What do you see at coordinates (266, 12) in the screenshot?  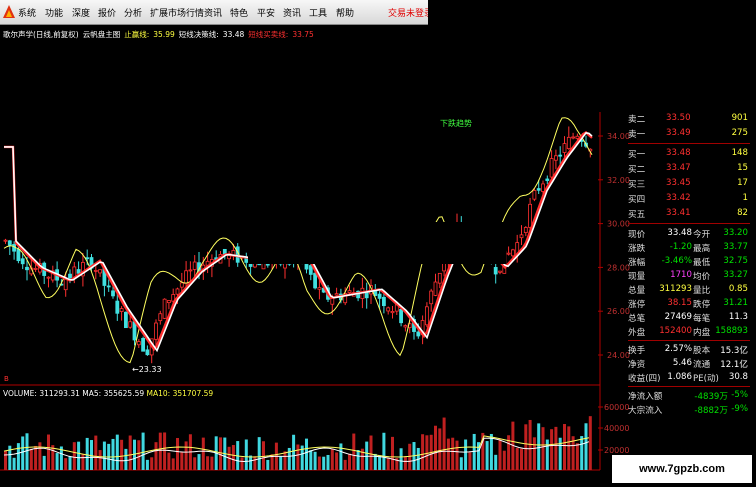 I see `menu-pingan: 平安` at bounding box center [266, 12].